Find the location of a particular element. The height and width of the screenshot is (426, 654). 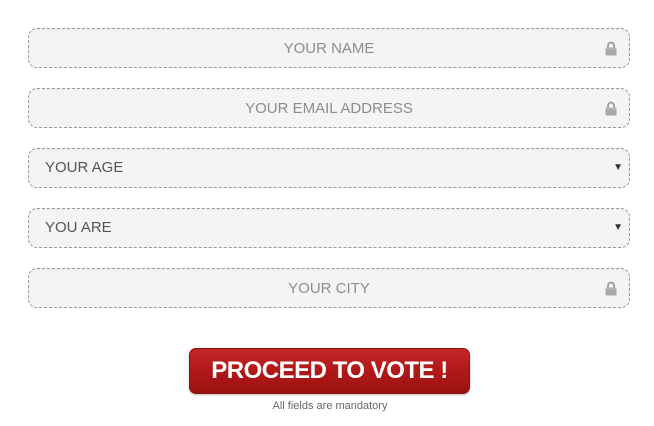

gender-select-value: YOU ARE is located at coordinates (78, 227).